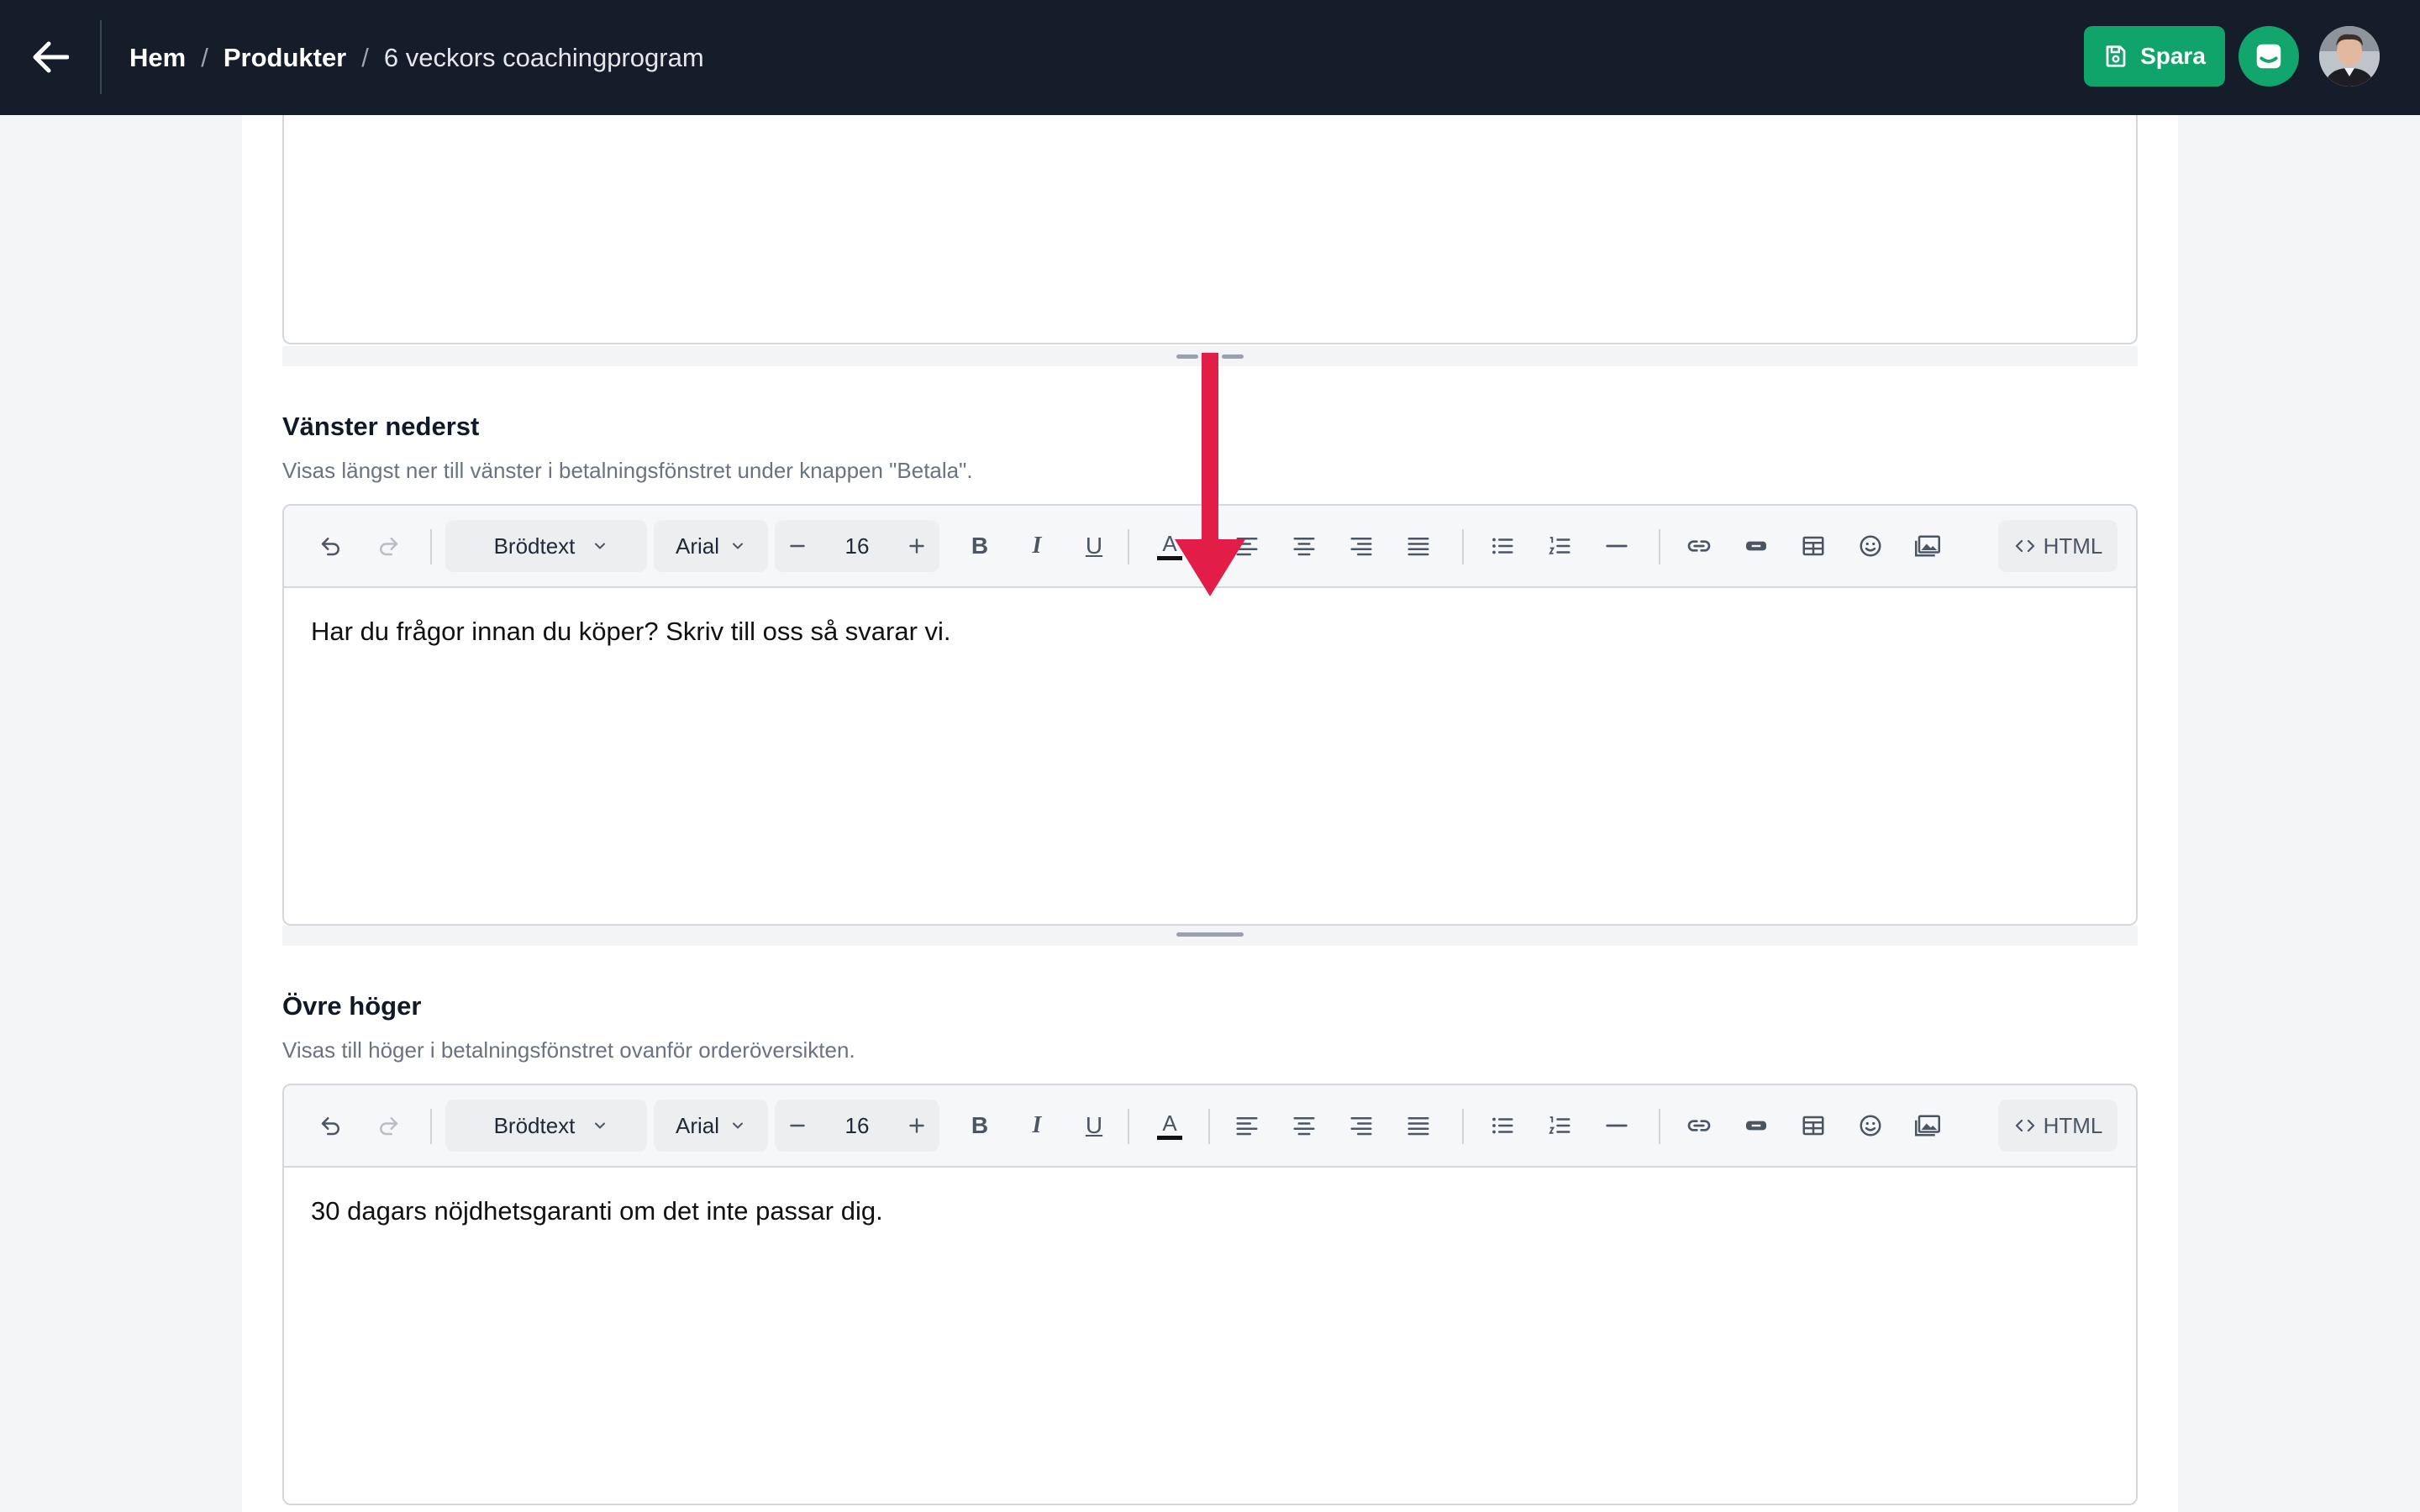 The width and height of the screenshot is (2420, 1512). Describe the element at coordinates (543, 57) in the screenshot. I see `breadcrumb-current: 6 veckors coachingprogram` at that location.